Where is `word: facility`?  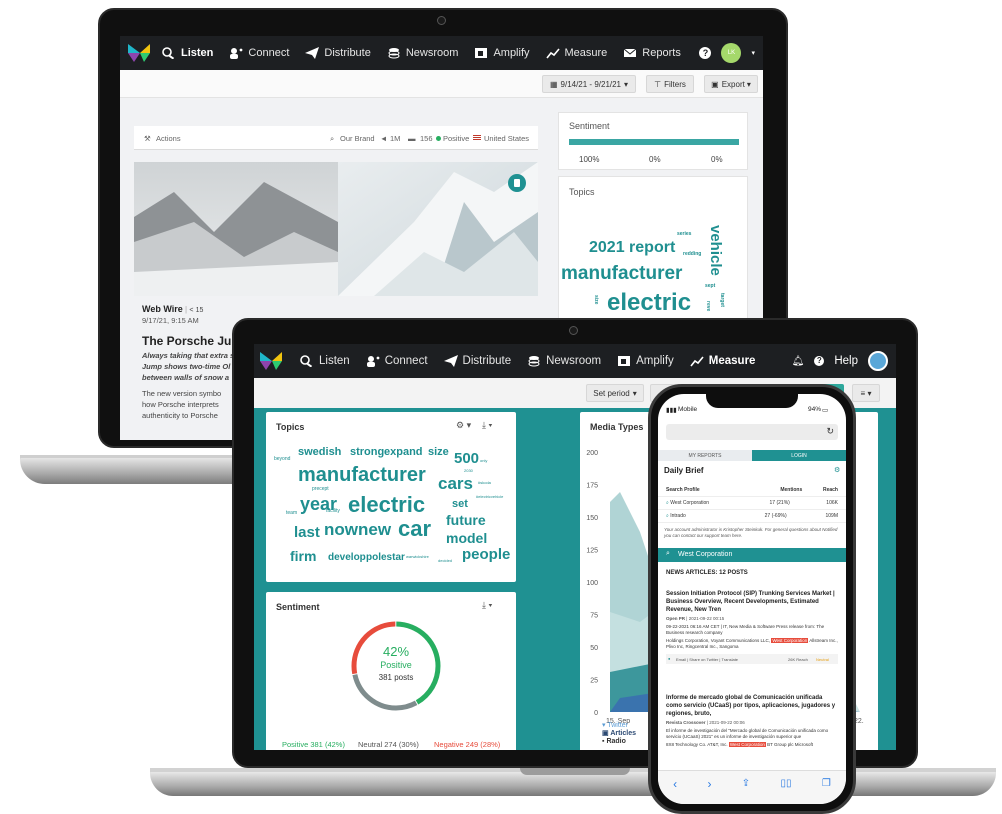 word: facility is located at coordinates (333, 511).